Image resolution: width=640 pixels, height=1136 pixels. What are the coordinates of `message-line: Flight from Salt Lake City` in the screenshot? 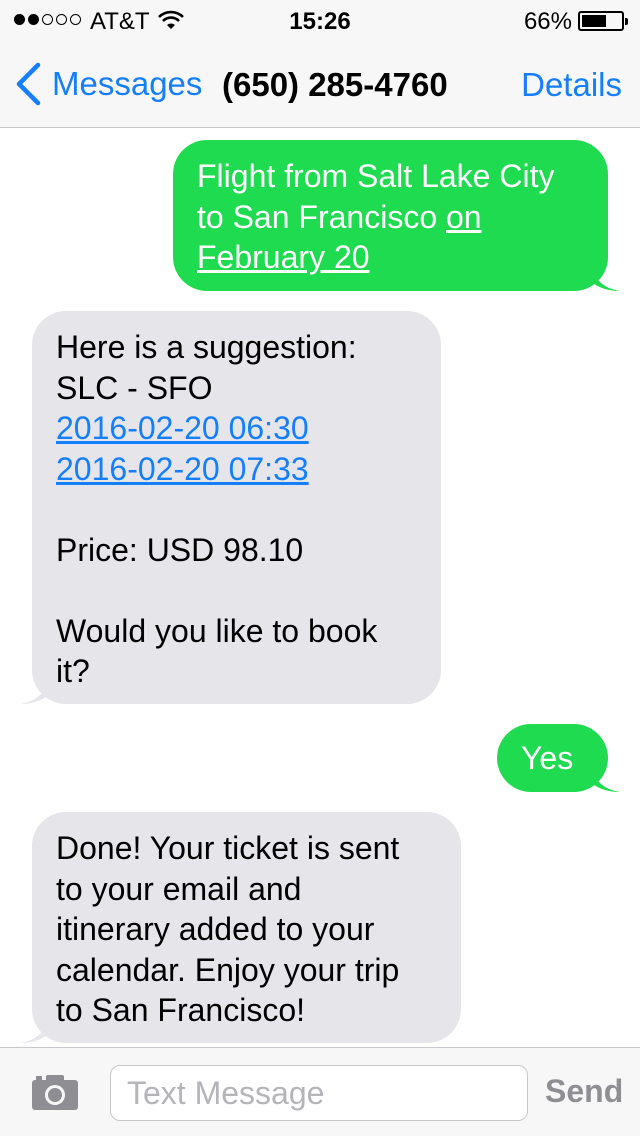 It's located at (376, 176).